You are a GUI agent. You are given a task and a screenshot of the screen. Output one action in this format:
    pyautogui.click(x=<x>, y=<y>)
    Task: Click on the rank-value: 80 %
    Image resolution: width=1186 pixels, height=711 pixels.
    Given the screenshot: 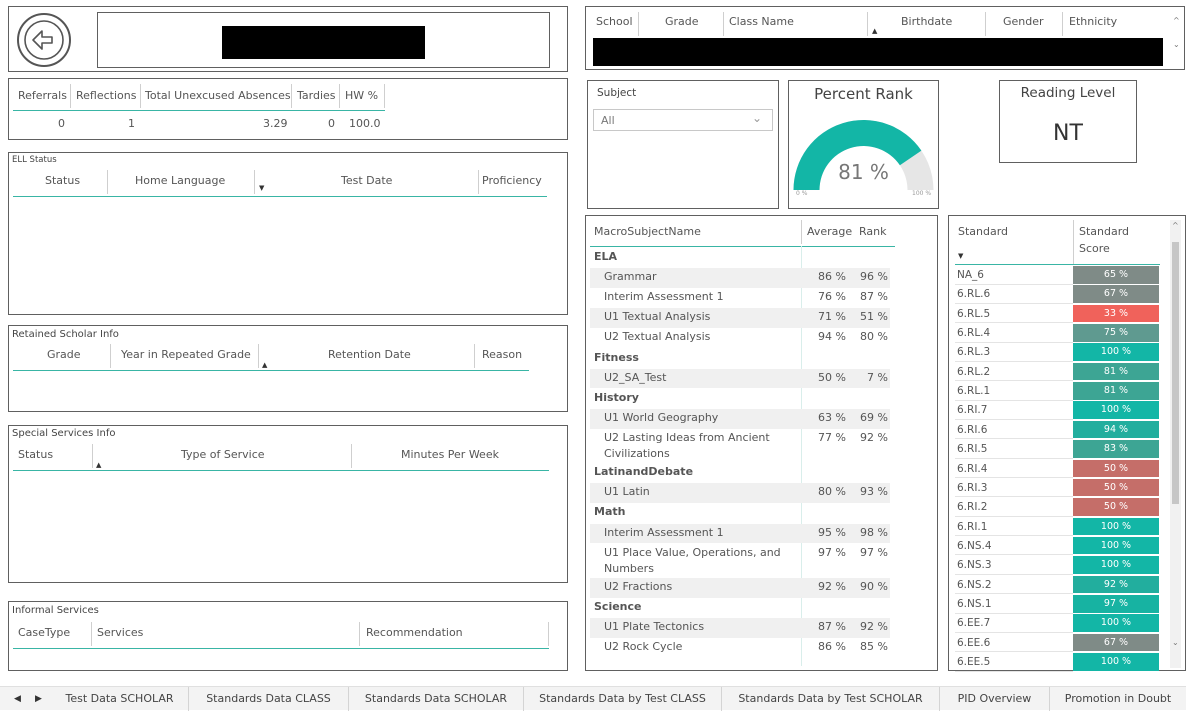 What is the action you would take?
    pyautogui.click(x=874, y=337)
    